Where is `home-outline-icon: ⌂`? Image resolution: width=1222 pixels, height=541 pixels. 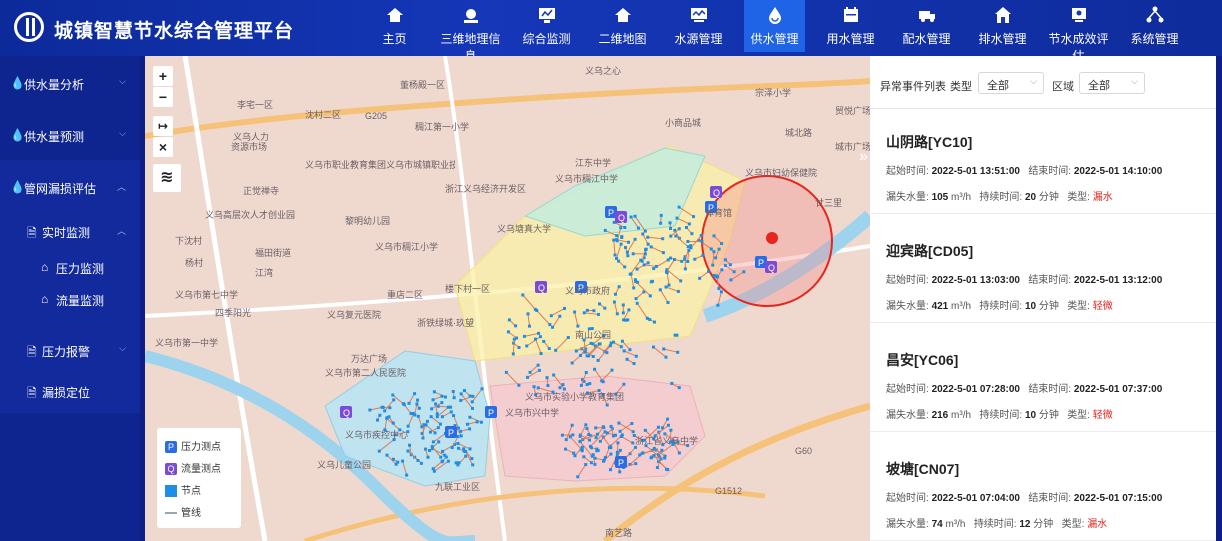 home-outline-icon: ⌂ is located at coordinates (45, 299).